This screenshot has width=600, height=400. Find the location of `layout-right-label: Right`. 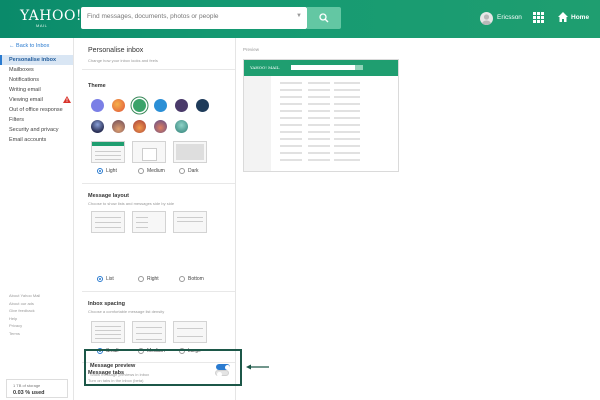

layout-right-label: Right is located at coordinates (153, 279).